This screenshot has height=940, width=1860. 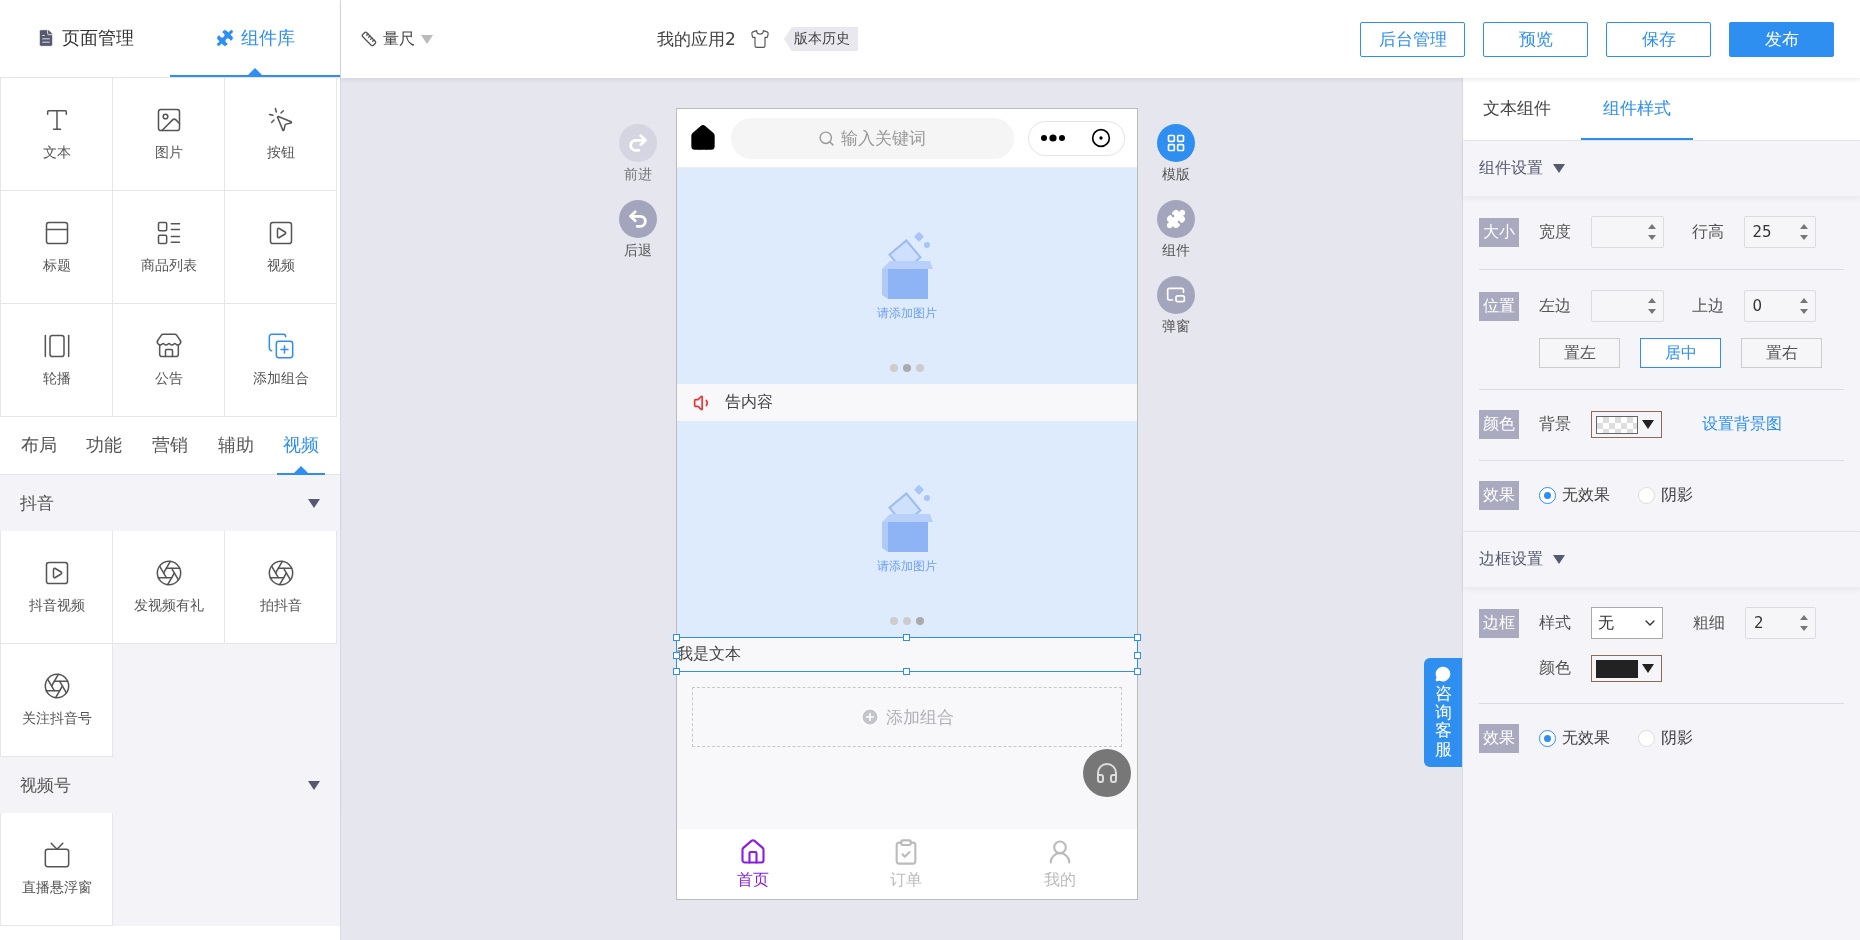 I want to click on more-icon, so click(x=1053, y=138).